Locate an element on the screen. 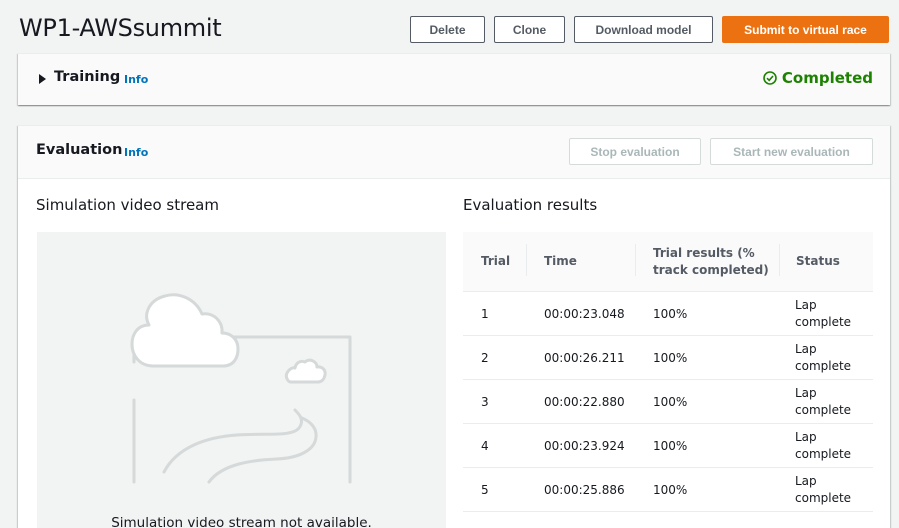  submit-to-virtual-race-button: Submit to virtual race is located at coordinates (805, 29).